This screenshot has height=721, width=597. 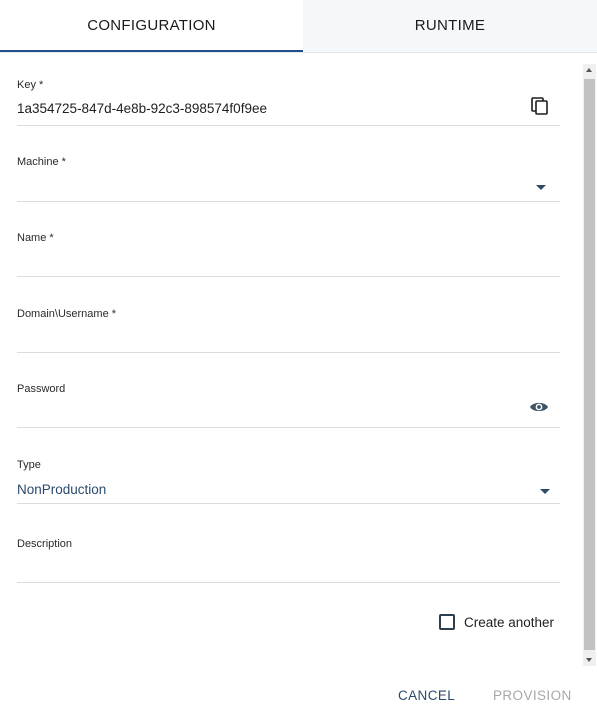 I want to click on scroll-down-icon, so click(x=589, y=660).